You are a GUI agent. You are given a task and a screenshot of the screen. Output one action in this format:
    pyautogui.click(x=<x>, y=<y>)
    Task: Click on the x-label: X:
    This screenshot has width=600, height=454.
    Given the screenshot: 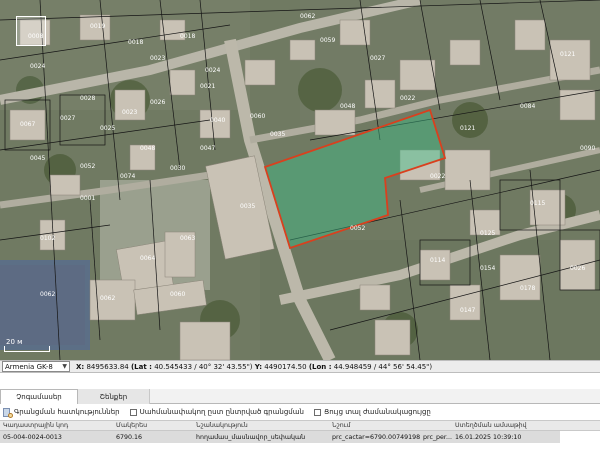 What is the action you would take?
    pyautogui.click(x=80, y=366)
    